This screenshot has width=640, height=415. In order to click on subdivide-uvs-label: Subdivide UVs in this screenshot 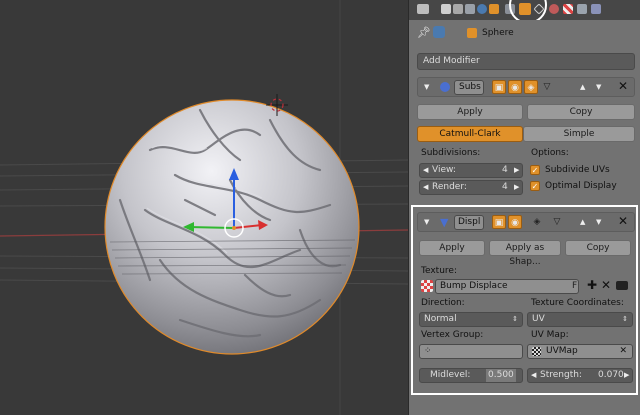, I will do `click(577, 170)`.